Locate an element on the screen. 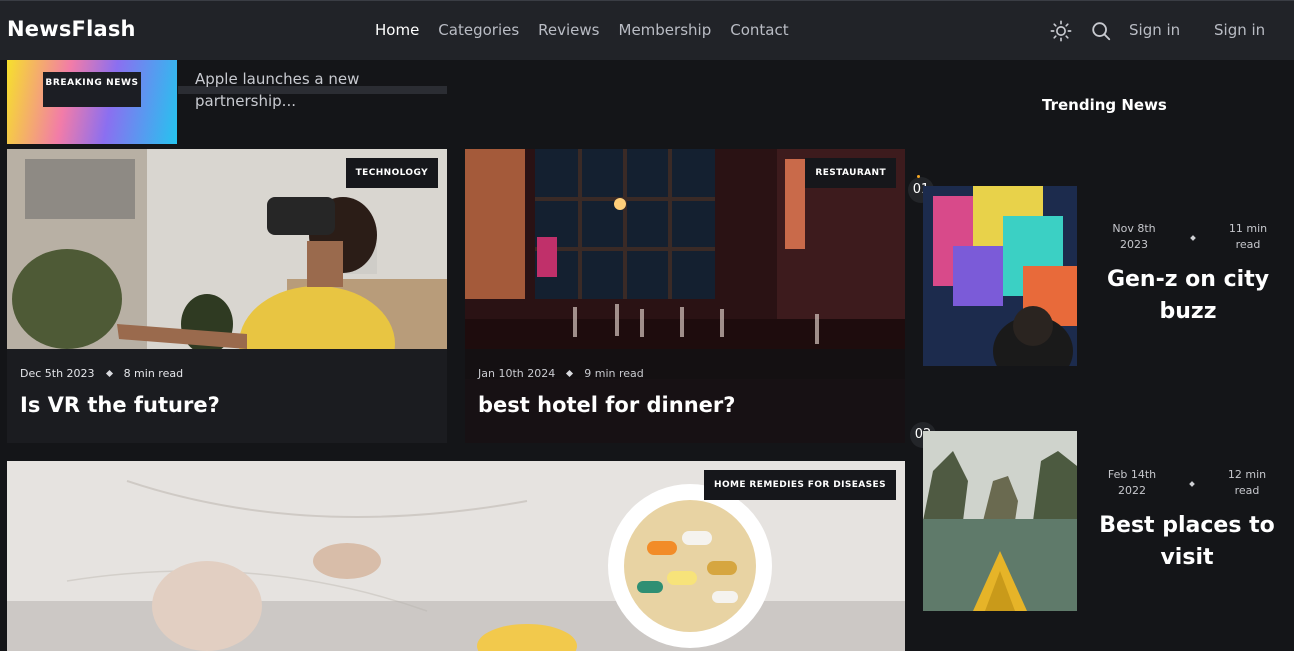 This screenshot has height=651, width=1294. article-title: Is VR the future? is located at coordinates (120, 405).